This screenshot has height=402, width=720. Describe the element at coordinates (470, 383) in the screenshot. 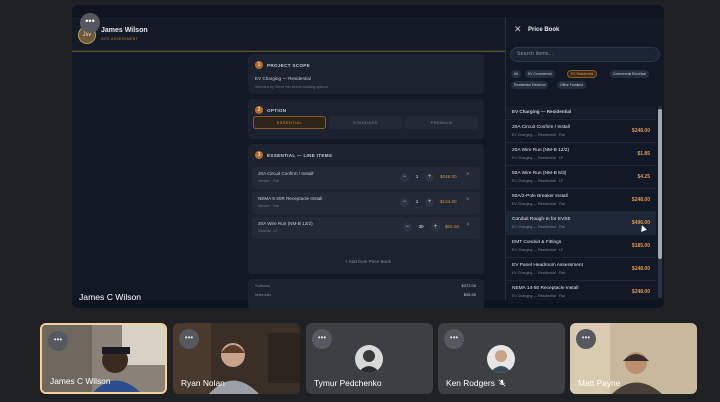

I see `participant-name: Ken Rodgers` at that location.